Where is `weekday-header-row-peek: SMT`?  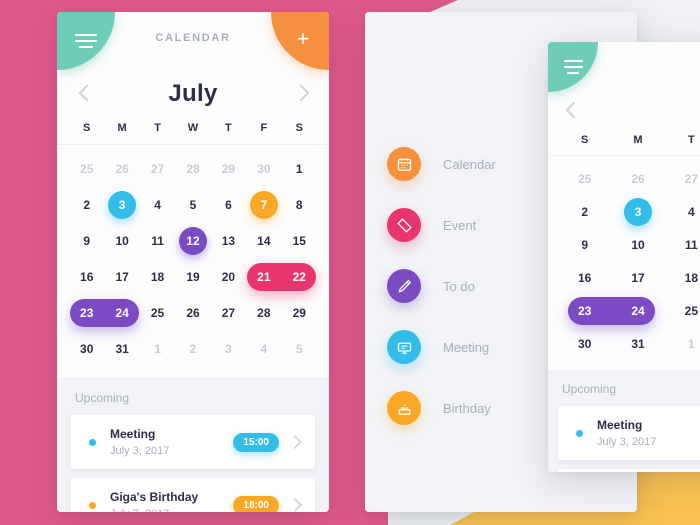 weekday-header-row-peek: SMT is located at coordinates (624, 145).